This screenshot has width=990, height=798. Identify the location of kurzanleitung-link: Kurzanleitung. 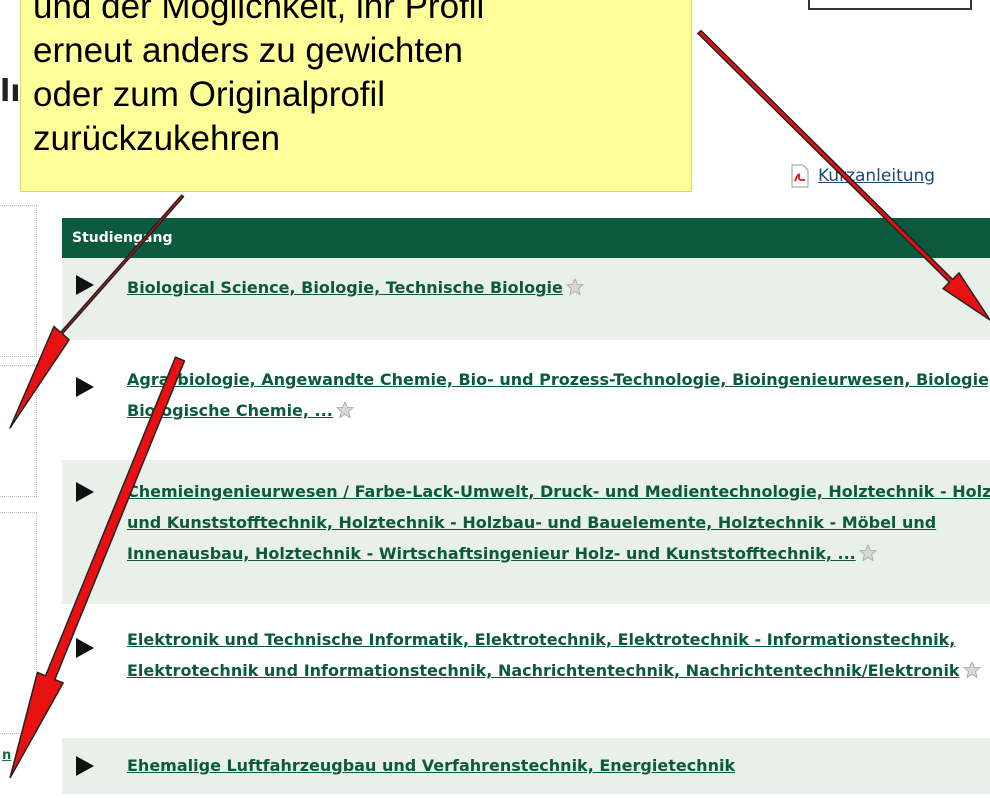
(862, 176).